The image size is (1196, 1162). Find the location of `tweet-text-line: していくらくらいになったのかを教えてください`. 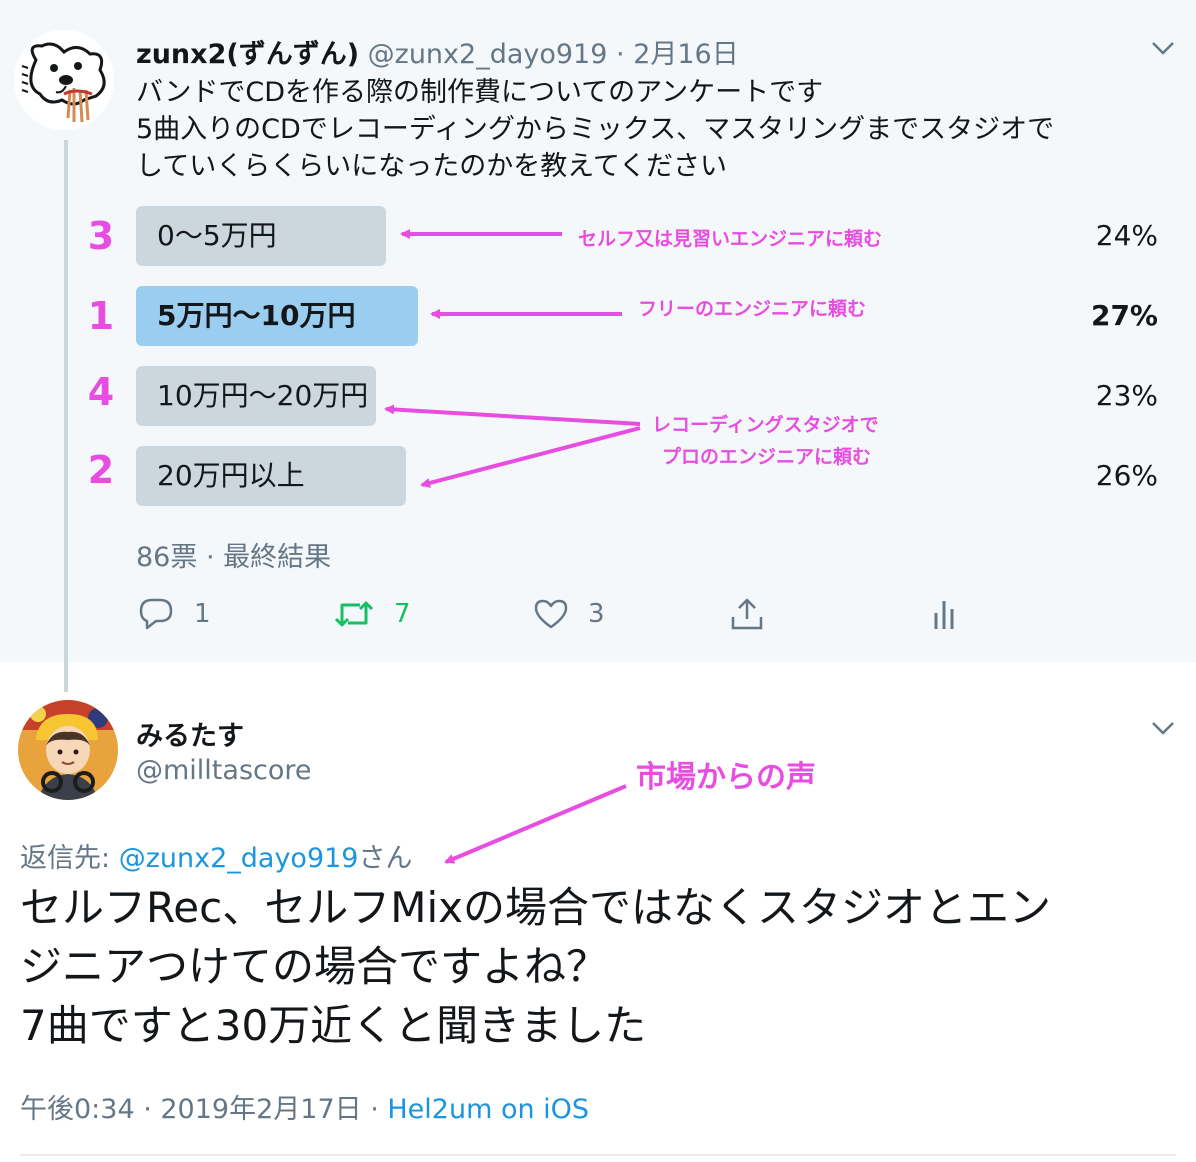

tweet-text-line: していくらくらいになったのかを教えてください is located at coordinates (432, 166).